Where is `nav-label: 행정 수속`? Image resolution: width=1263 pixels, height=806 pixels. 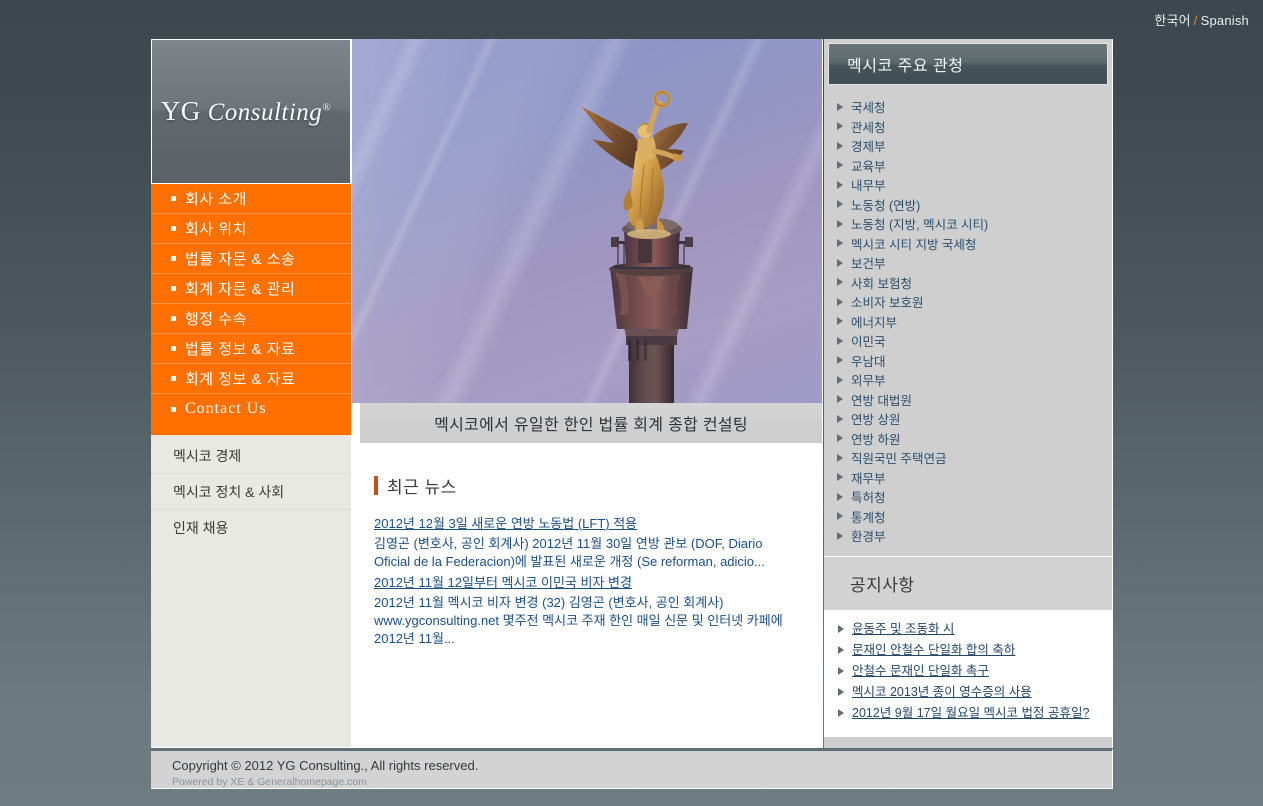 nav-label: 행정 수속 is located at coordinates (216, 319).